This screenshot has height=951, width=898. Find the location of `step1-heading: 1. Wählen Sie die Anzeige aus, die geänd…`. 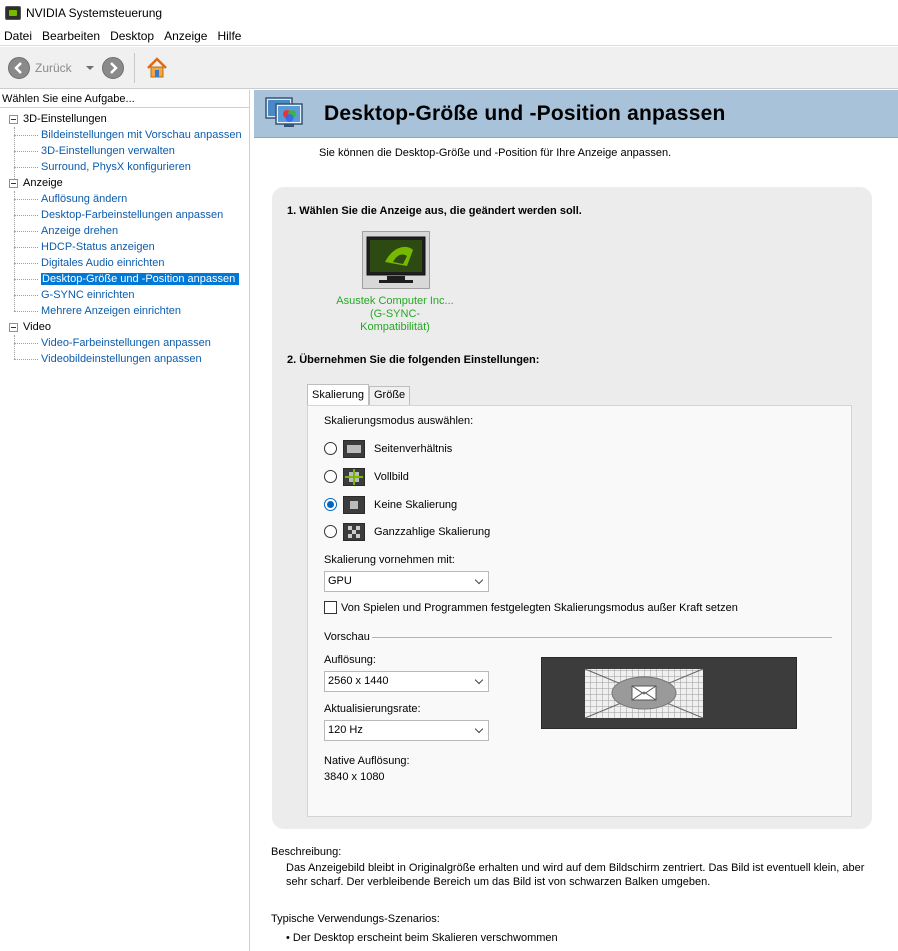

step1-heading: 1. Wählen Sie die Anzeige aus, die geänd… is located at coordinates (434, 211).